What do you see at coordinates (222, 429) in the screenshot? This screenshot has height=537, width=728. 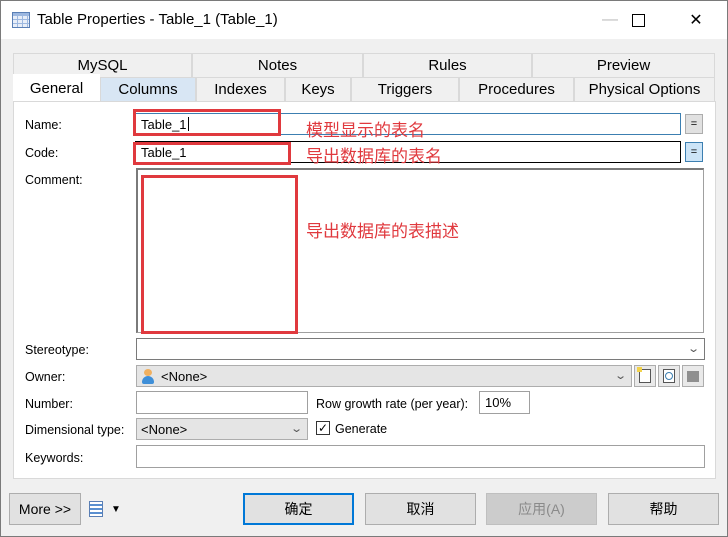 I see `dimensional-type-combobox: <None> ⌄` at bounding box center [222, 429].